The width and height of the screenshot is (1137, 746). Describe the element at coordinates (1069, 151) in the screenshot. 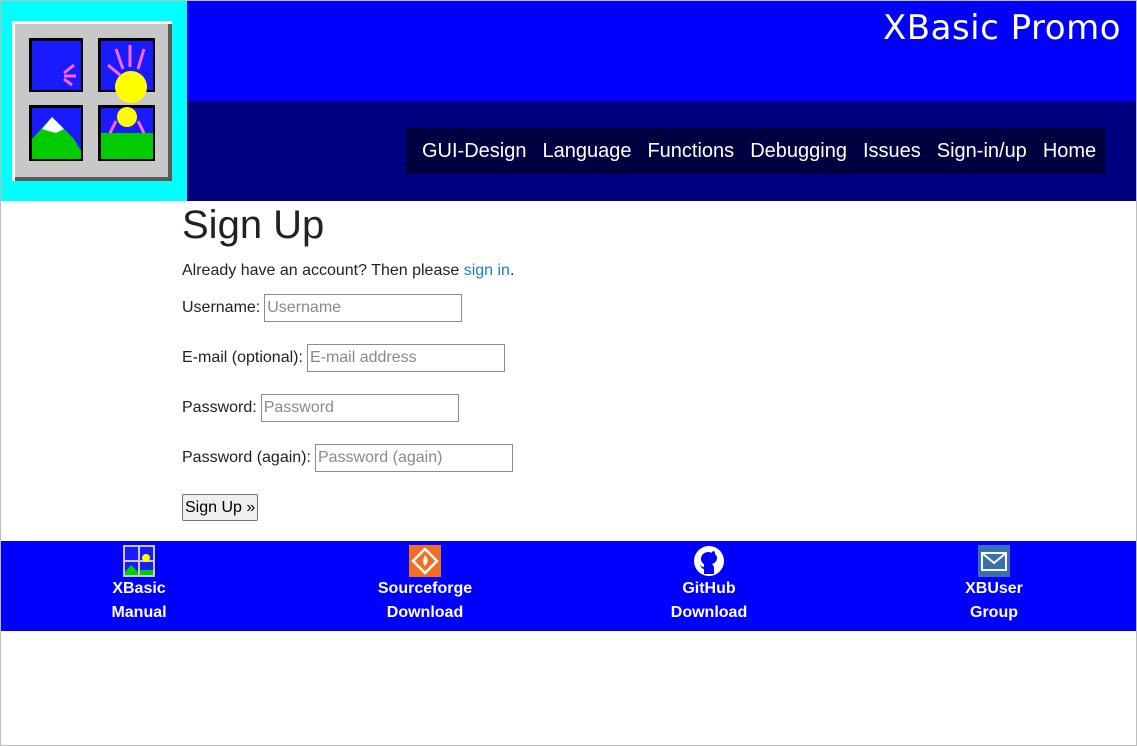

I see `nav-item-home: Home` at that location.